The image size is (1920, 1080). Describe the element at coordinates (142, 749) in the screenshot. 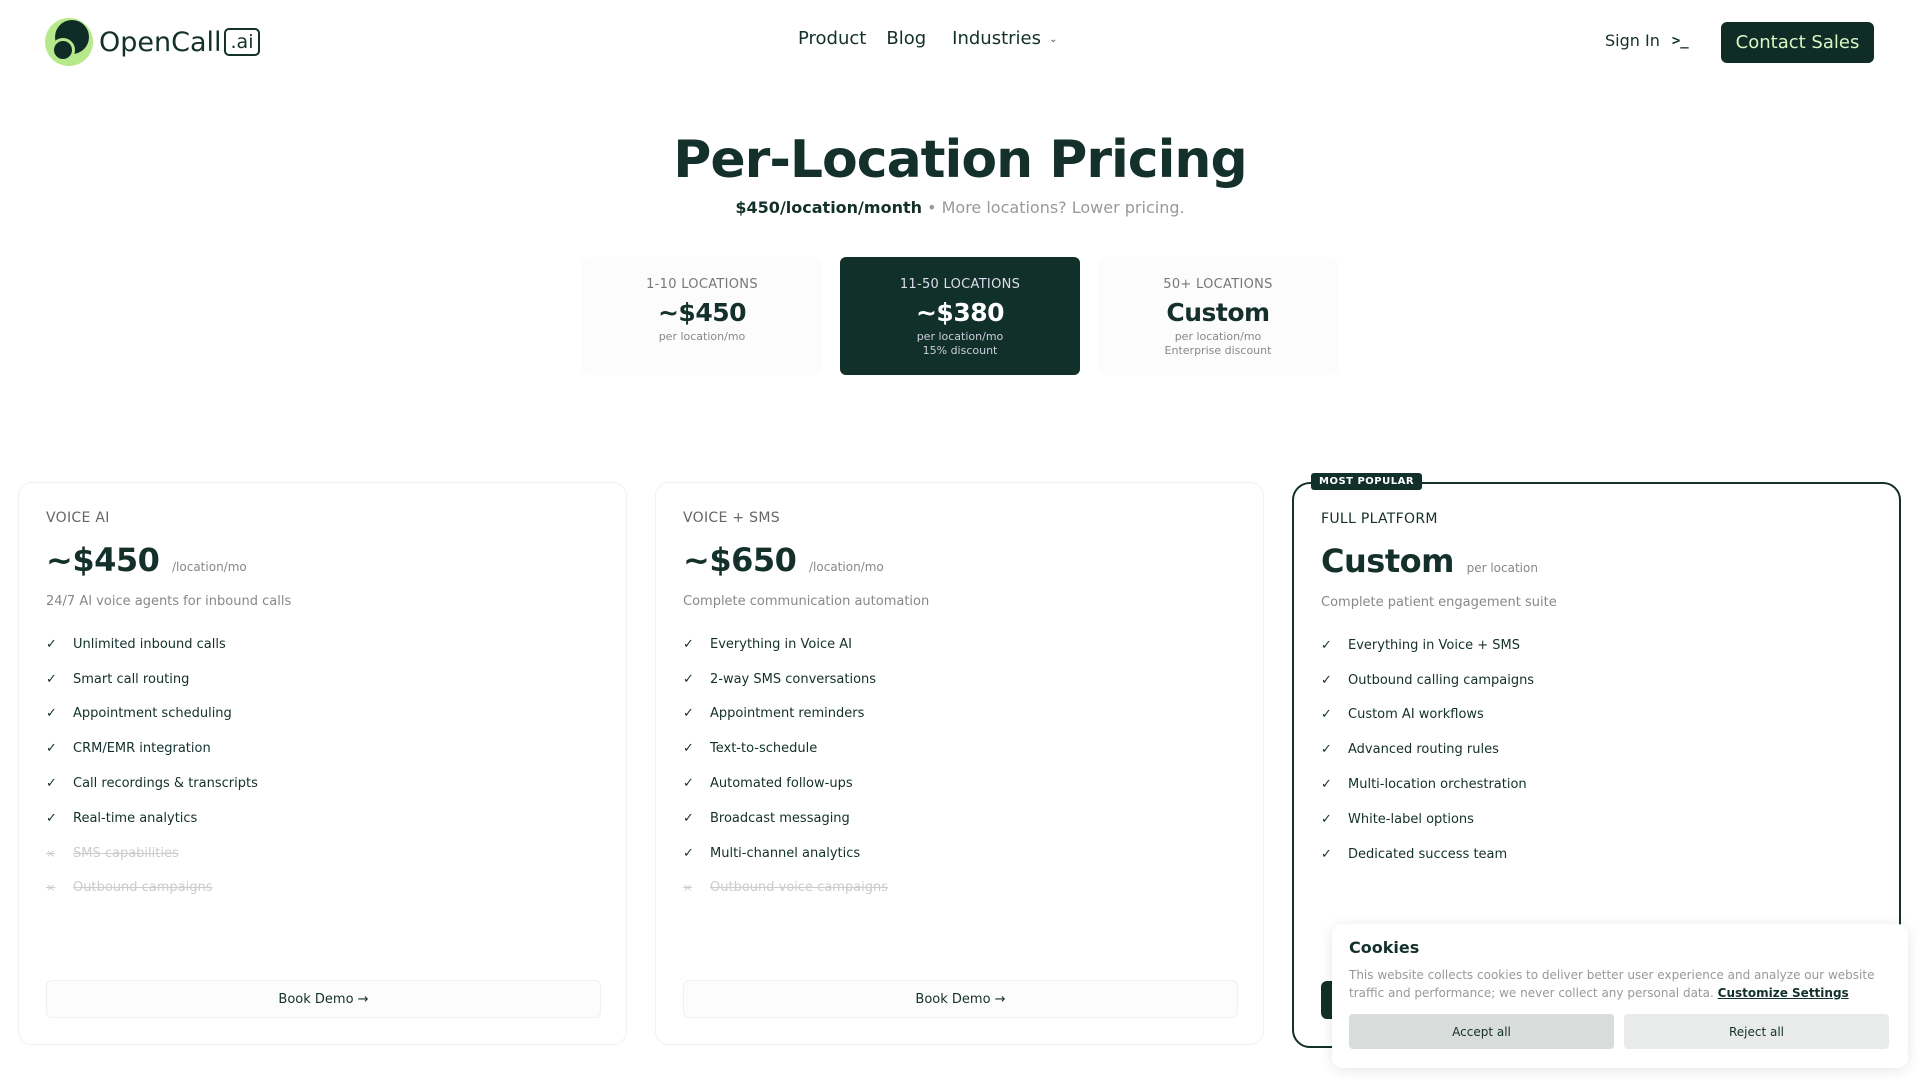

I see `feature-label: CRM/EMR integration` at that location.